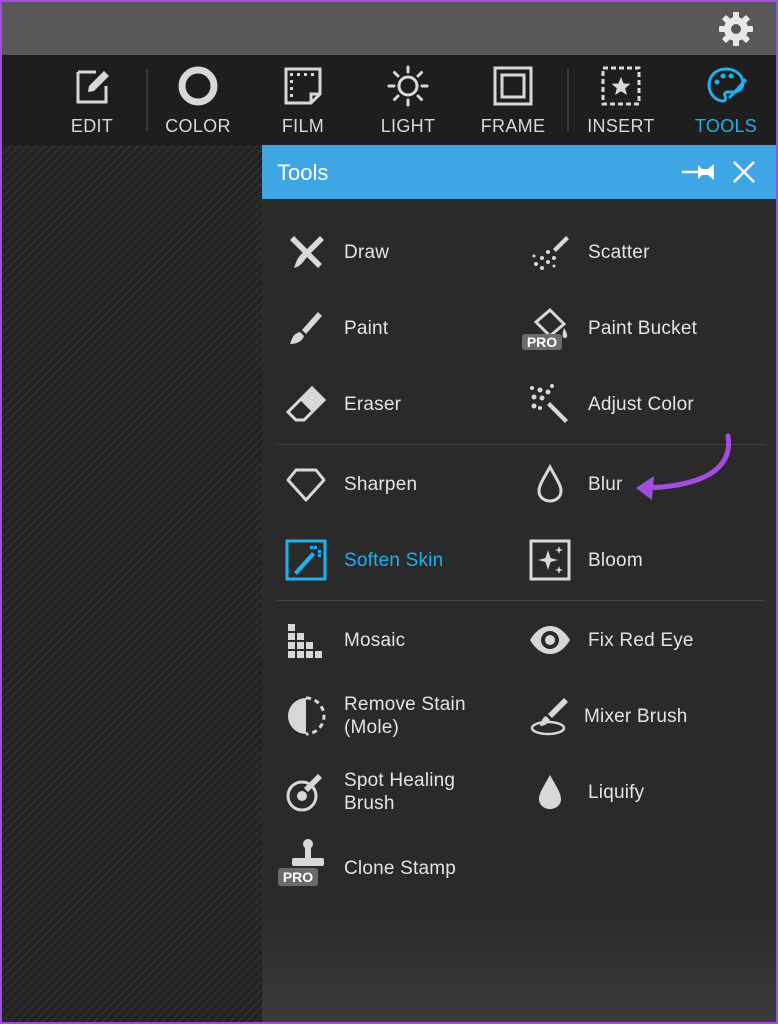 Image resolution: width=778 pixels, height=1024 pixels. I want to click on edit-icon, so click(92, 87).